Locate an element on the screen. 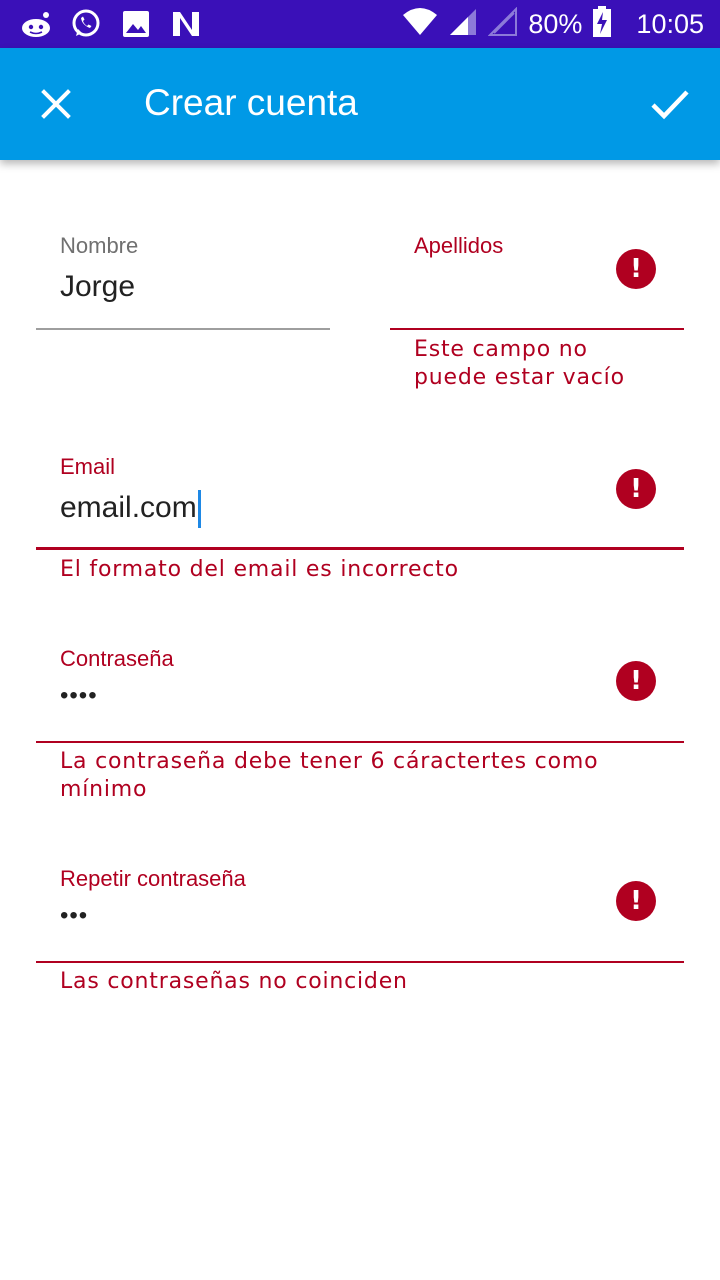 The image size is (720, 1280). email-input: email.com is located at coordinates (130, 509).